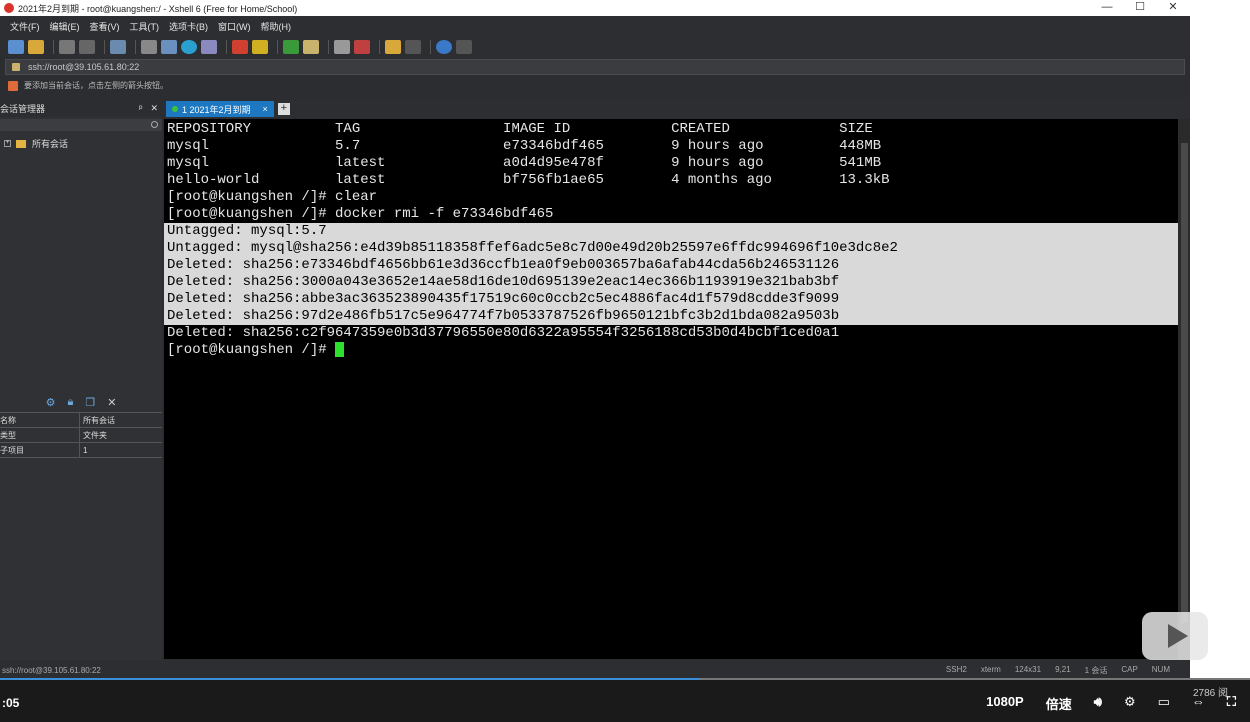 The height and width of the screenshot is (722, 1250). Describe the element at coordinates (990, 669) in the screenshot. I see `status-term: xterm` at that location.